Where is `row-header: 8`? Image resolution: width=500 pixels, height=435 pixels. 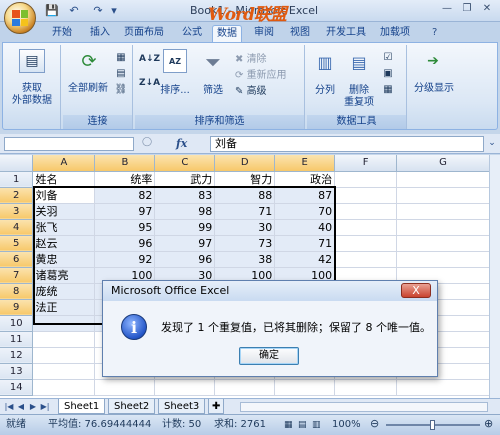
row-header: 8 is located at coordinates (17, 291).